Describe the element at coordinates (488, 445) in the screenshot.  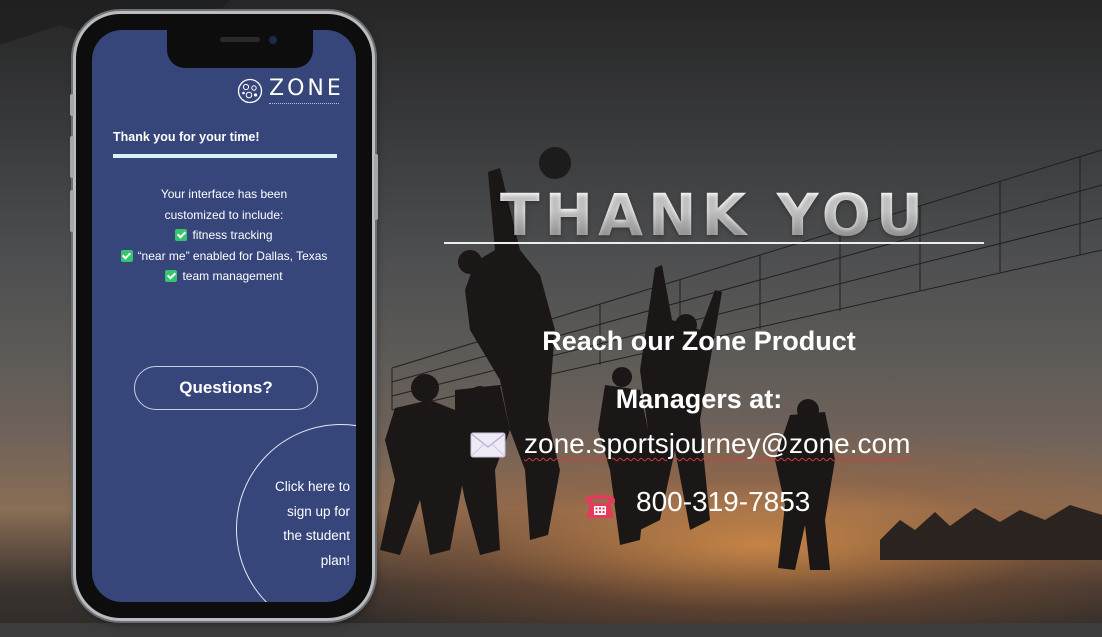
I see `envelope-icon` at that location.